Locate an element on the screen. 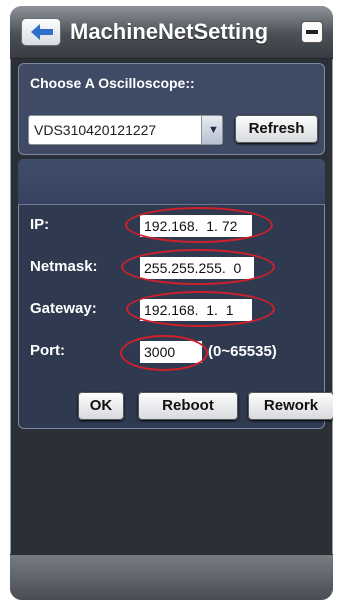 This screenshot has height=605, width=344. netmask-field: 255.255.255. 0 is located at coordinates (197, 268).